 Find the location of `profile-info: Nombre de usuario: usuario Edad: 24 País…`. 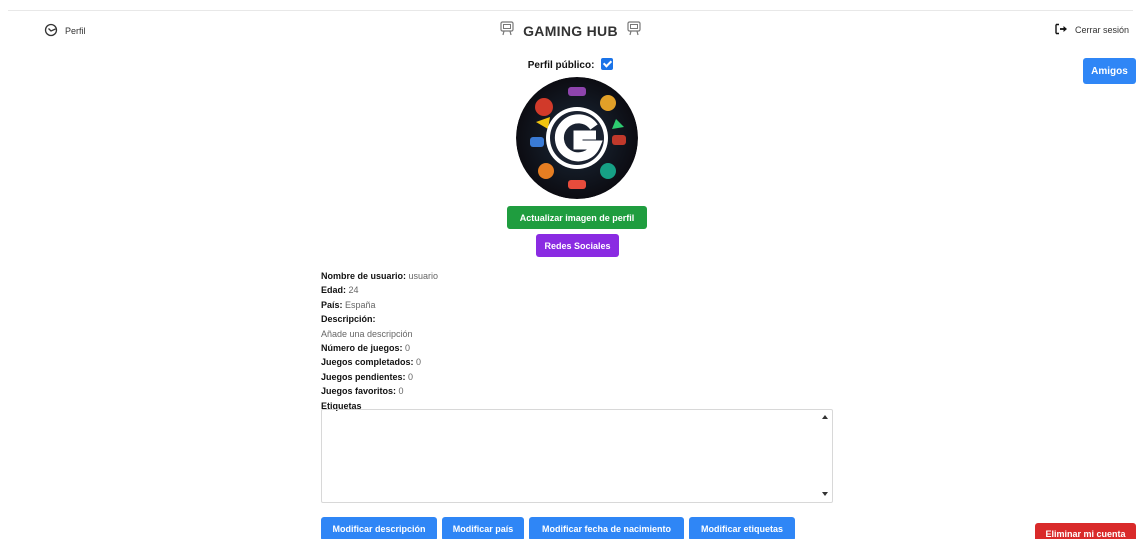

profile-info: Nombre de usuario: usuario Edad: 24 País… is located at coordinates (379, 341).